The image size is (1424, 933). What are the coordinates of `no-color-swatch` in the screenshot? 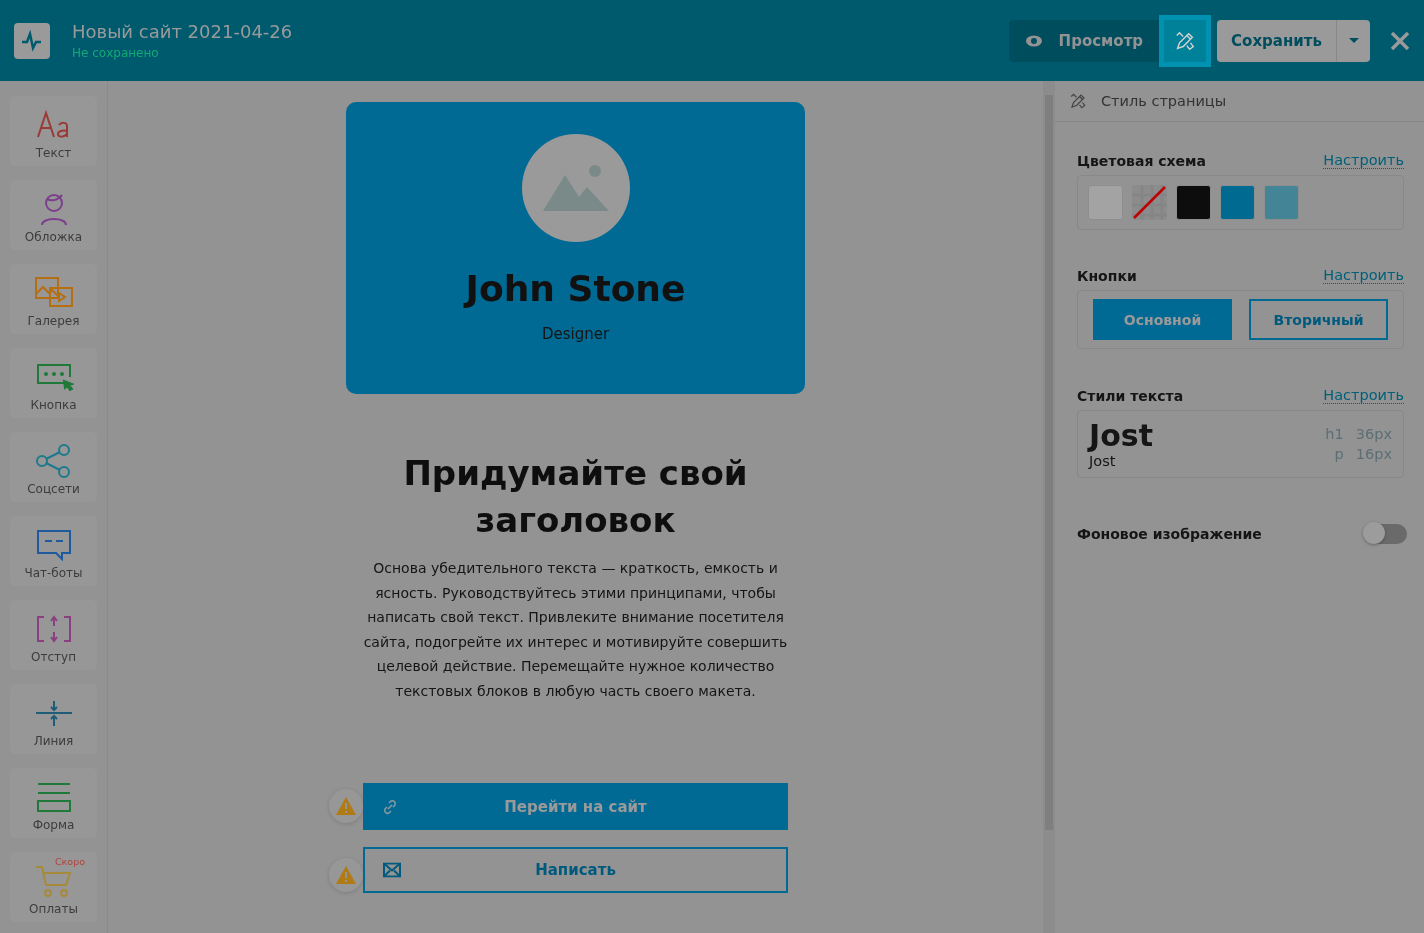 It's located at (1149, 202).